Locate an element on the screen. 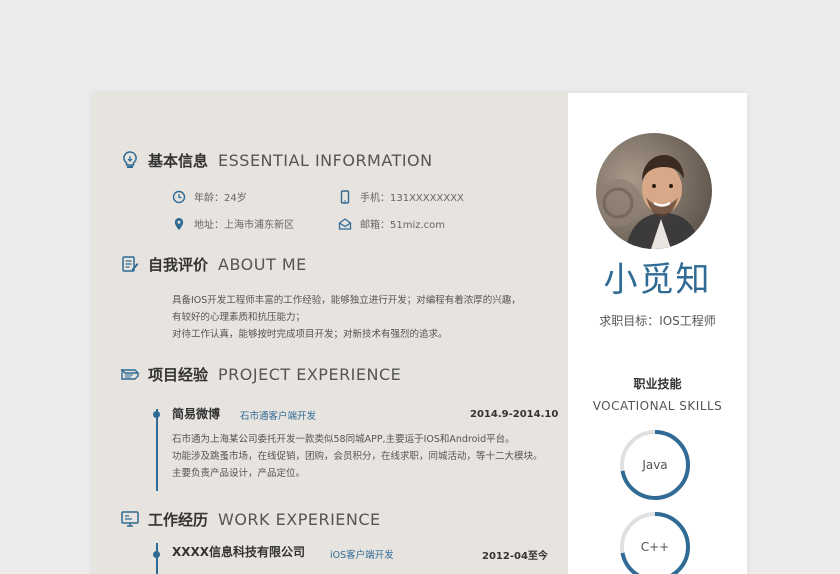  skill-label: Java is located at coordinates (655, 465).